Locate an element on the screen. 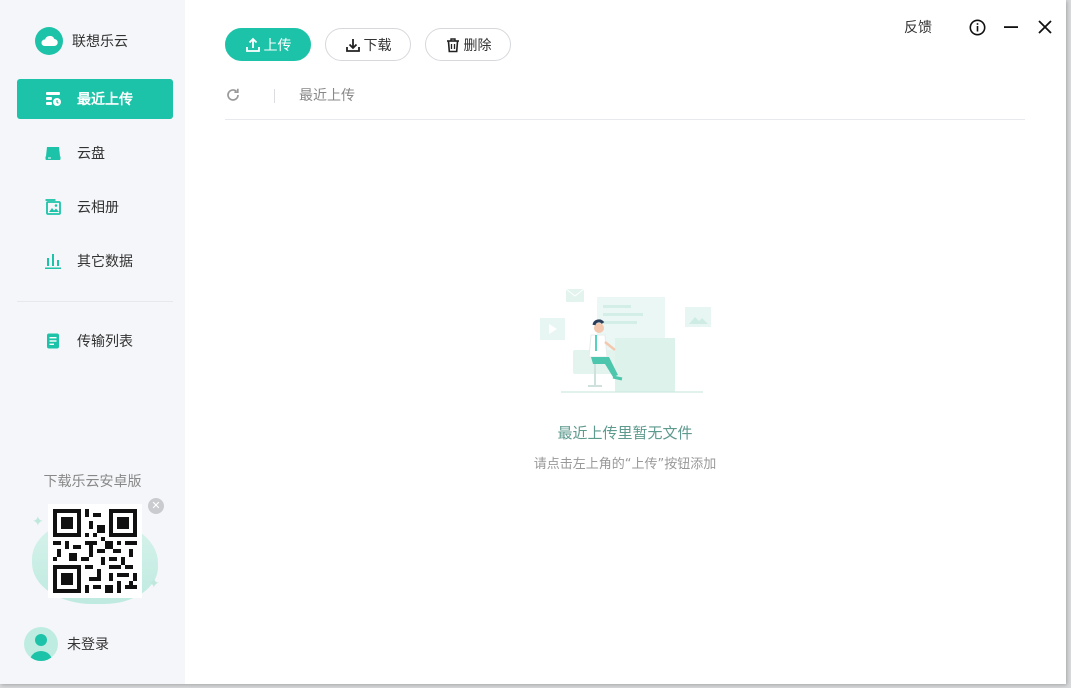 The image size is (1071, 688). sidebar-nav-secondary: 传输列表 is located at coordinates (95, 348).